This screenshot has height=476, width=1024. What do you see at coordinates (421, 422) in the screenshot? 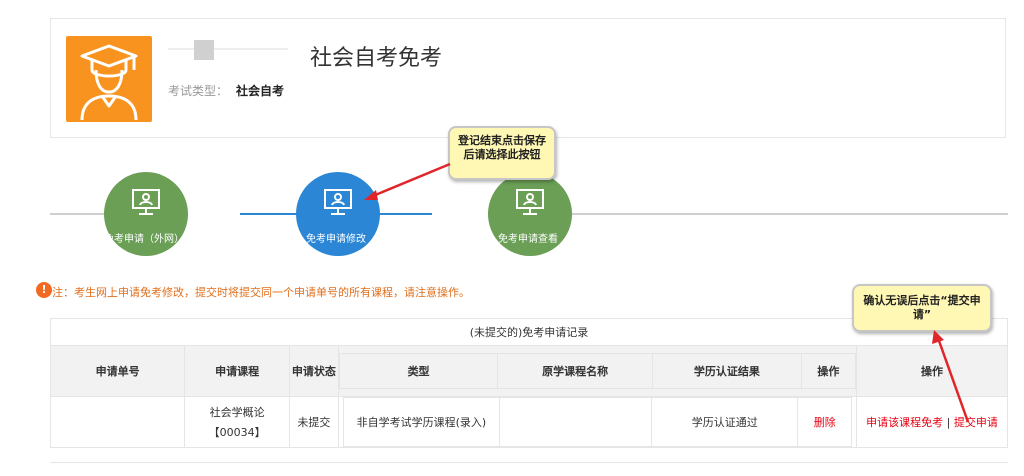
I see `cell-type: 非自学考试学历课程(录入)` at bounding box center [421, 422].